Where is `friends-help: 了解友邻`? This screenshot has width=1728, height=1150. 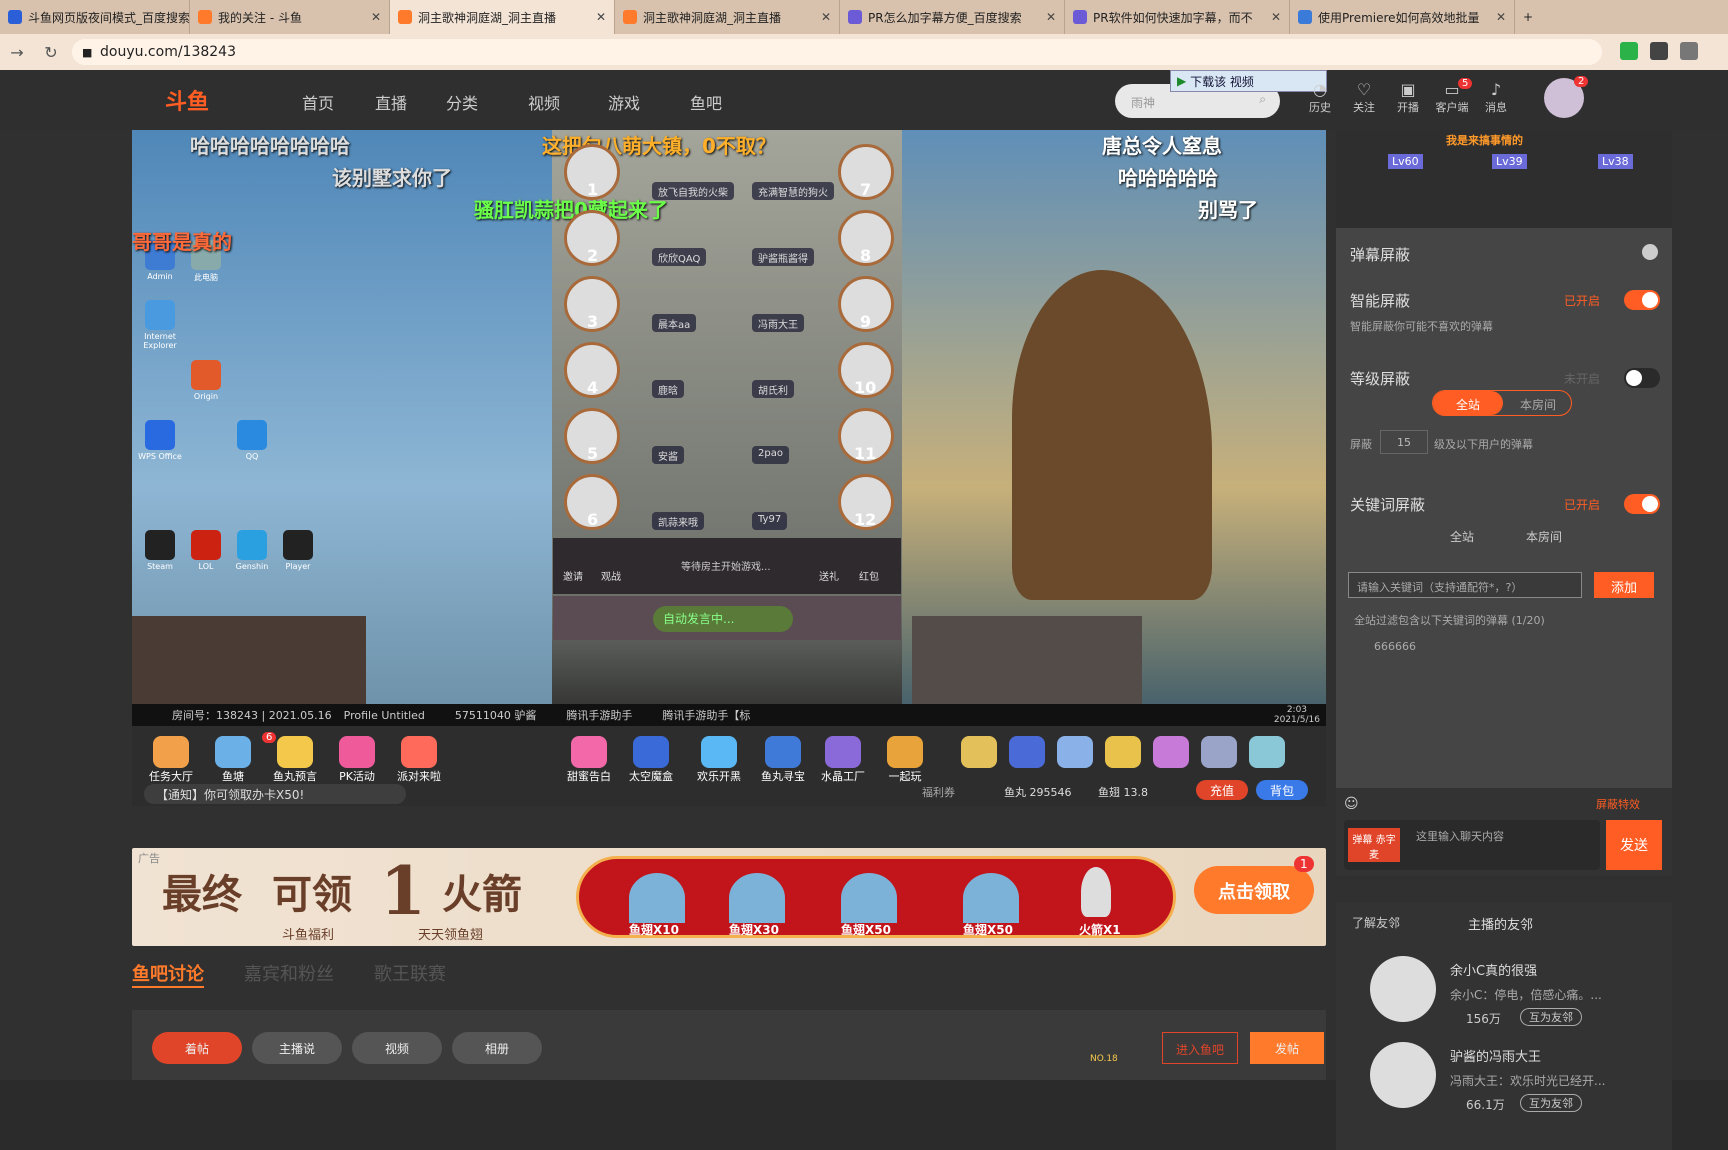 friends-help: 了解友邻 is located at coordinates (1376, 922).